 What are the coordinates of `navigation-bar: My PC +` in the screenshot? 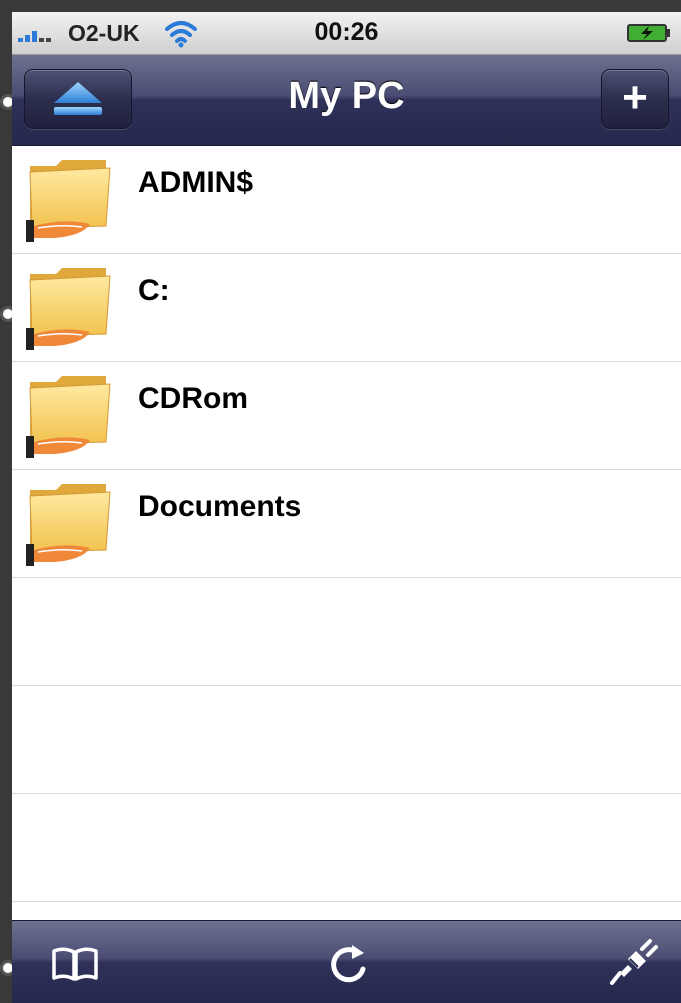 It's located at (346, 100).